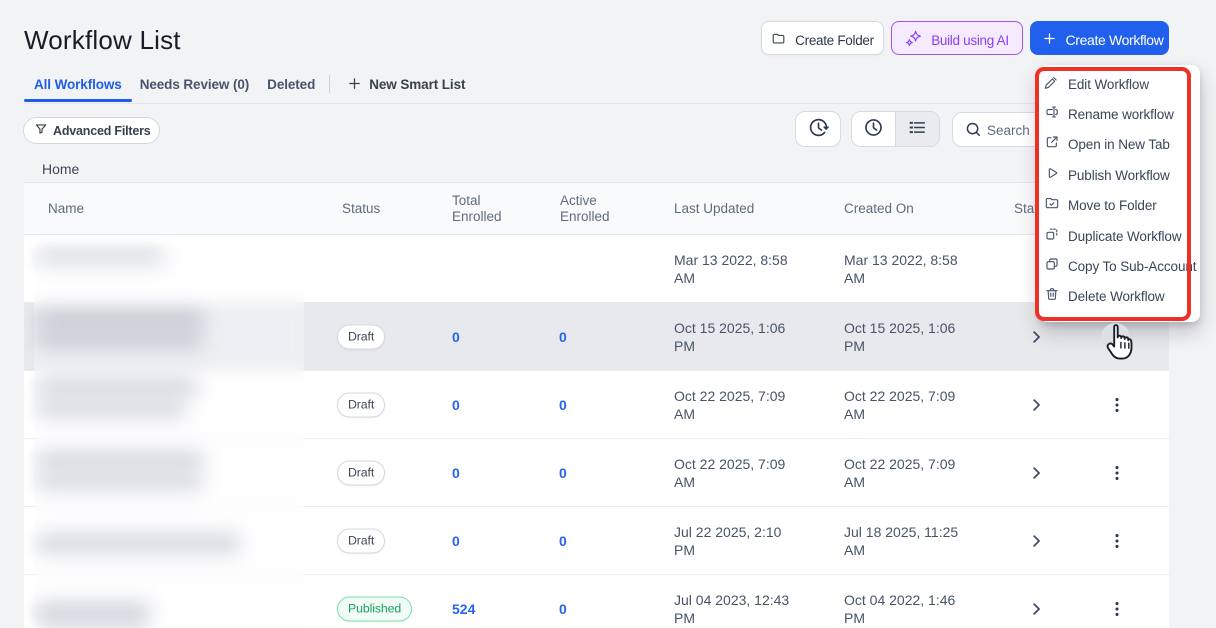 The width and height of the screenshot is (1216, 628). I want to click on column-header-active-enrolled: Active Enrolled, so click(585, 208).